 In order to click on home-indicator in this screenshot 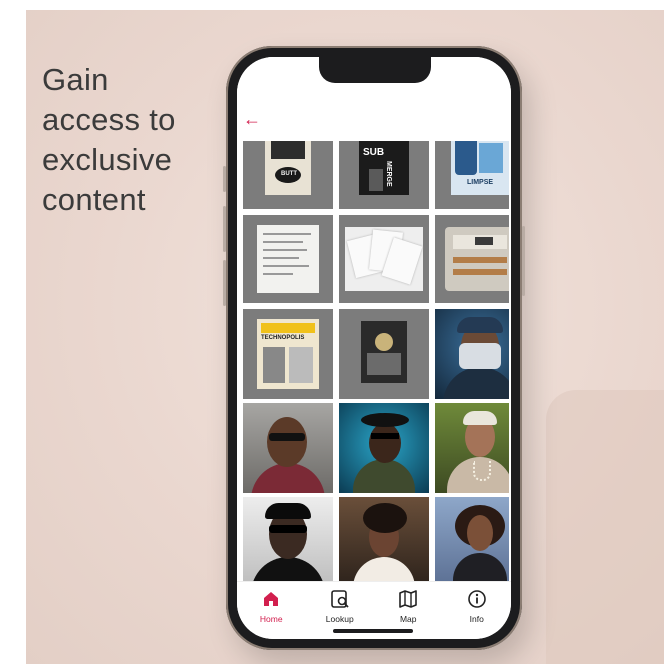, I will do `click(373, 631)`.